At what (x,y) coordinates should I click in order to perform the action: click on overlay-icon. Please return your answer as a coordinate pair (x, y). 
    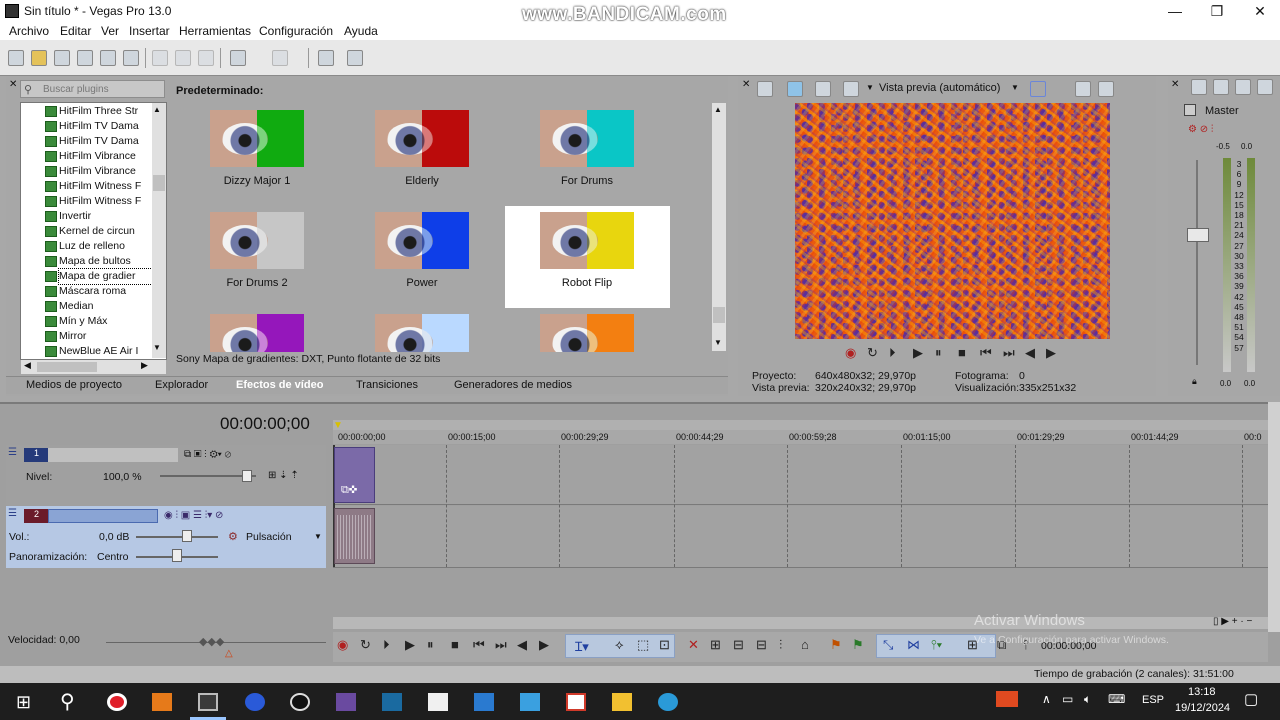
    Looking at the image, I should click on (1038, 89).